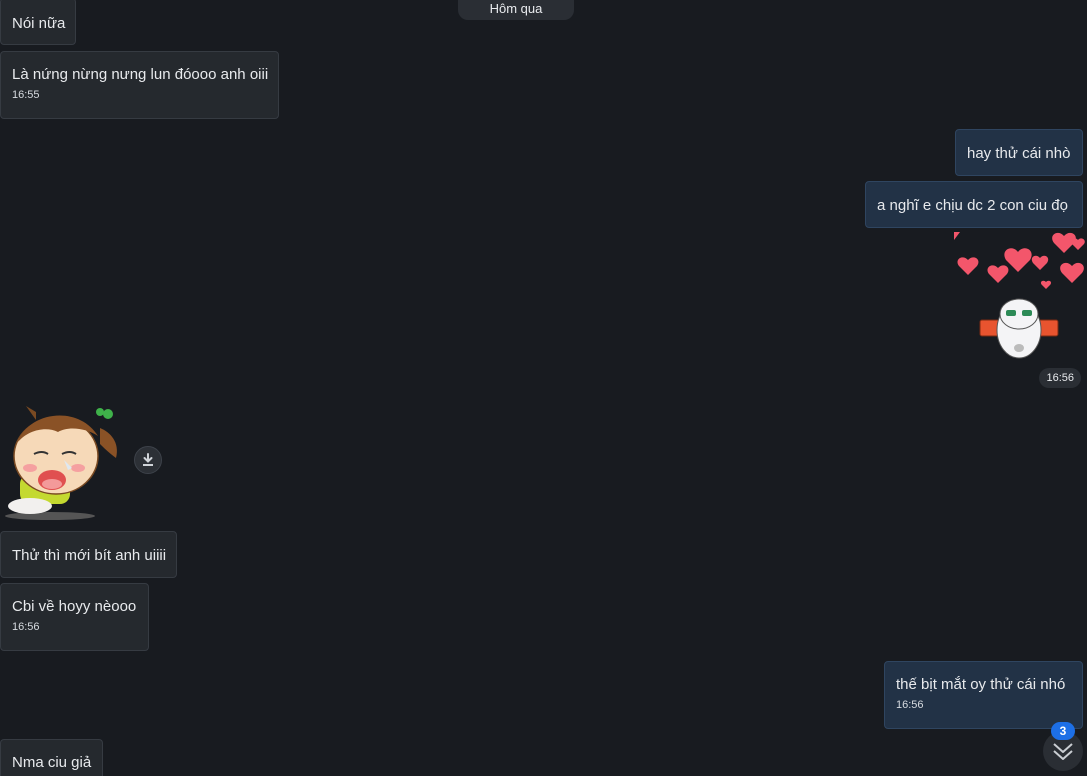 Image resolution: width=1087 pixels, height=776 pixels. I want to click on hearts-cat-sticker-icon, so click(1019, 295).